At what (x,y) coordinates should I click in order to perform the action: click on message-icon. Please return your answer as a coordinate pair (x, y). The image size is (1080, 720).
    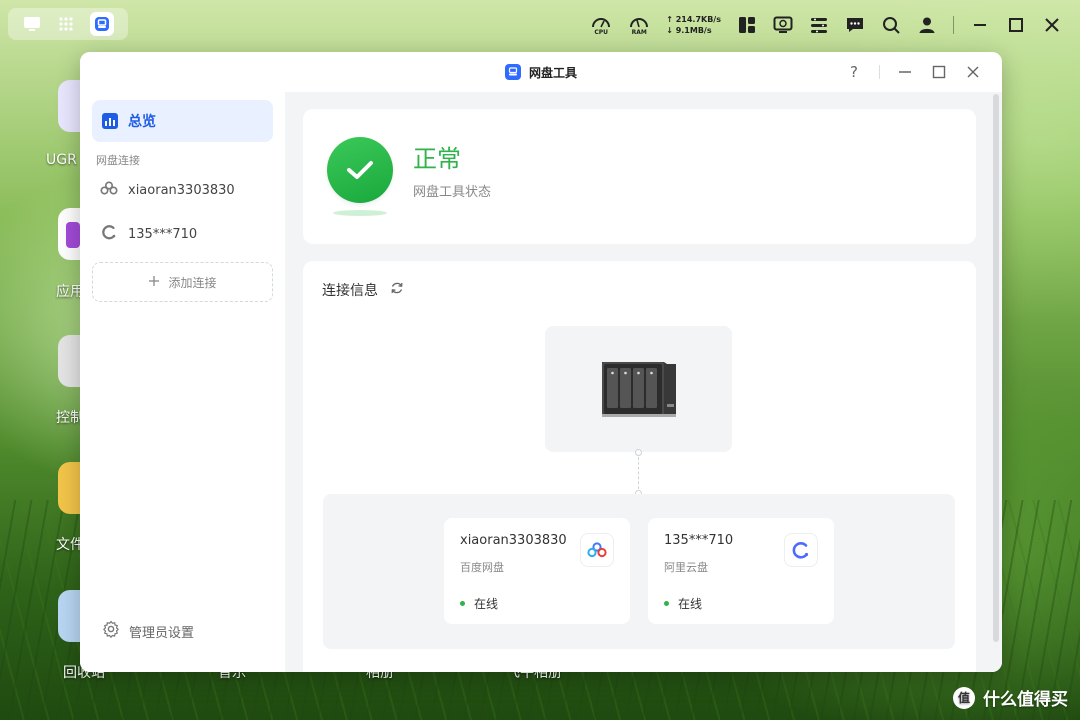
    Looking at the image, I should click on (855, 25).